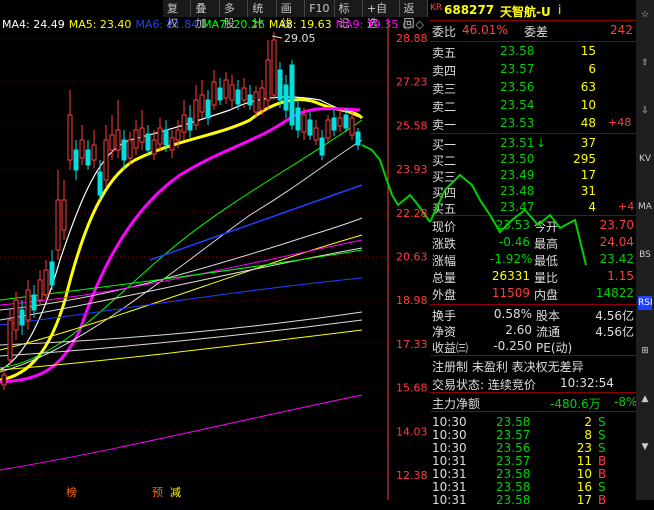 This screenshot has width=654, height=510. Describe the element at coordinates (291, 15) in the screenshot. I see `toolbar-item: 画线` at that location.